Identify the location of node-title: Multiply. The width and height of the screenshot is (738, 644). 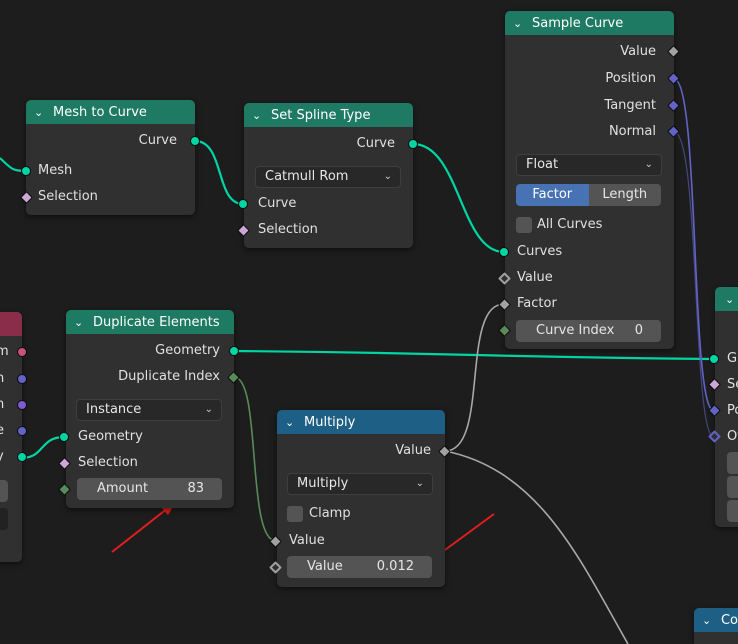
(330, 422).